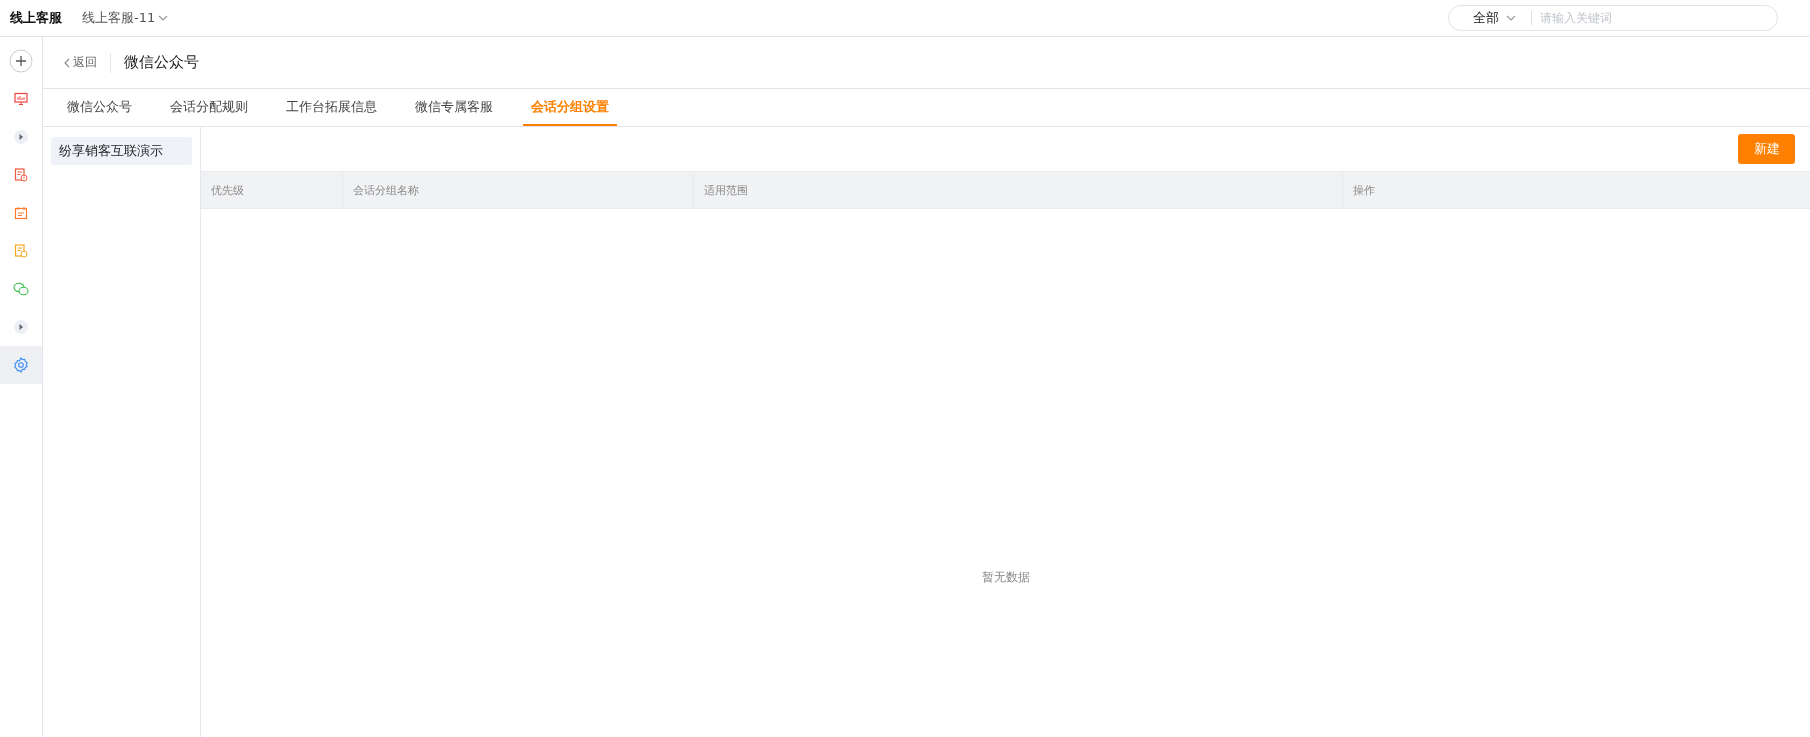  I want to click on app-title: 线上客服, so click(36, 18).